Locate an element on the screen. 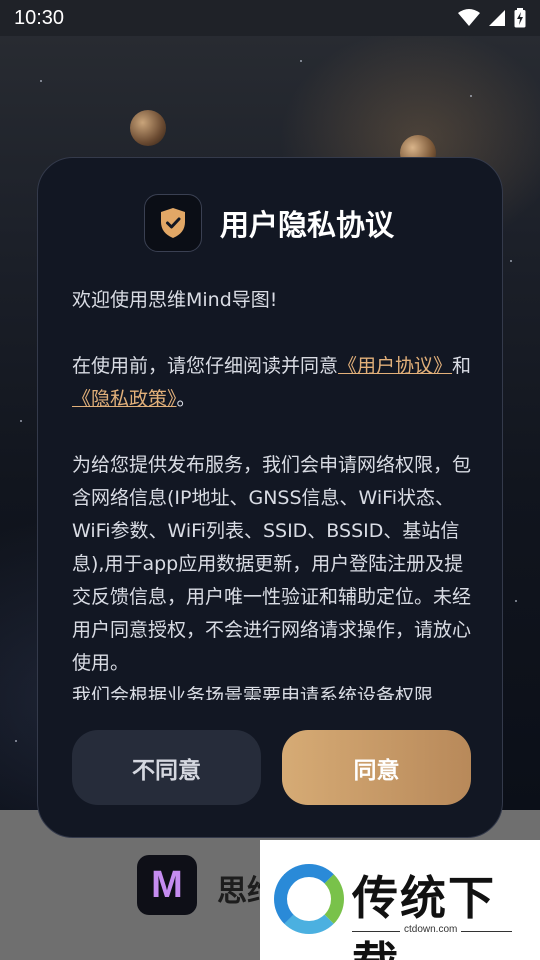 The height and width of the screenshot is (960, 540). status-icons is located at coordinates (492, 18).